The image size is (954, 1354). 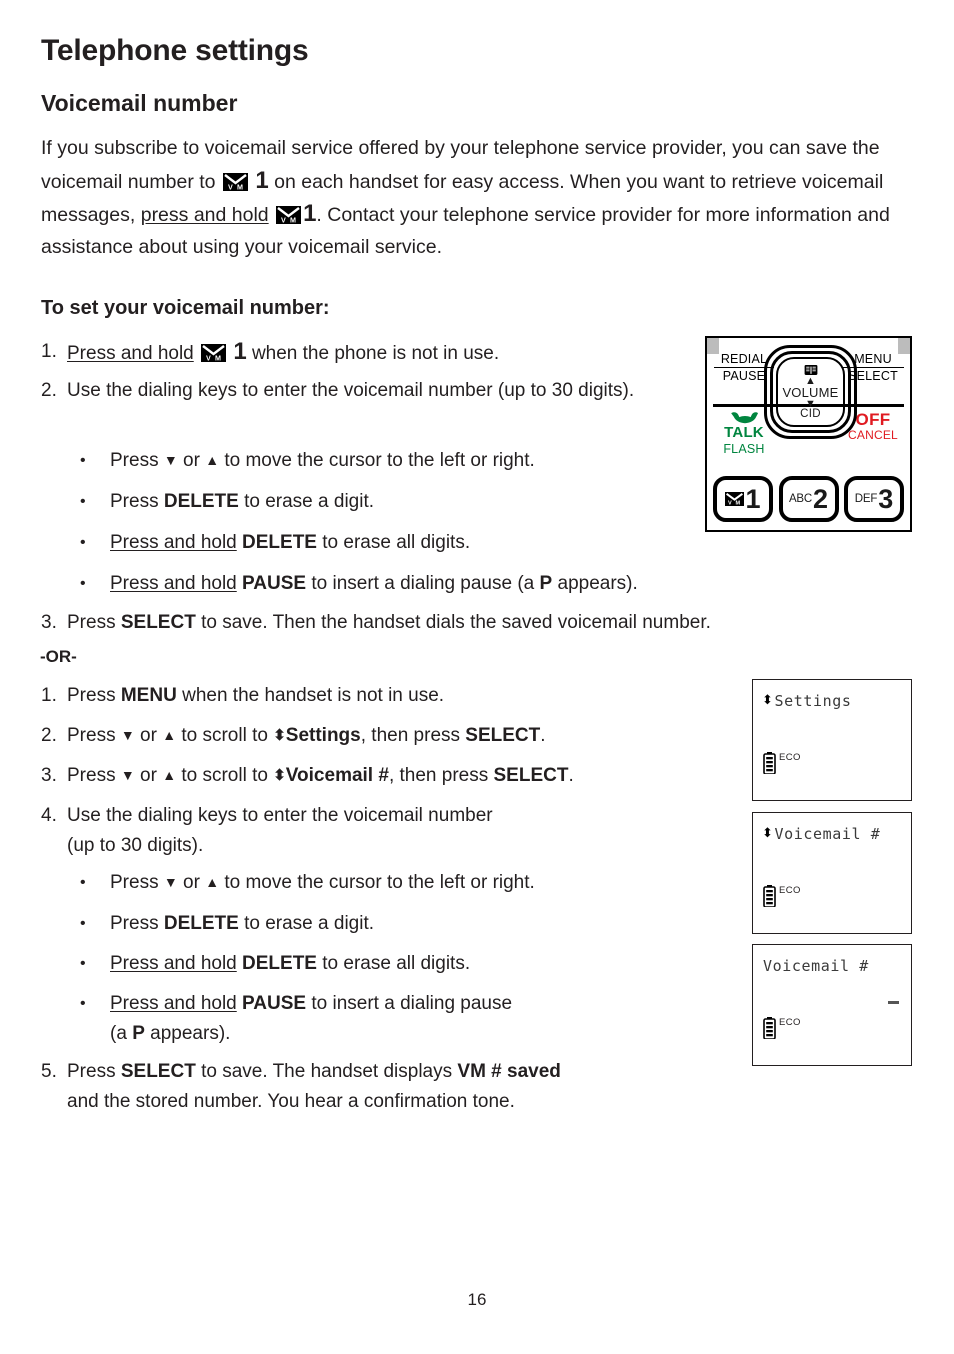 I want to click on arrow-down-icon: ▼, so click(x=170, y=882).